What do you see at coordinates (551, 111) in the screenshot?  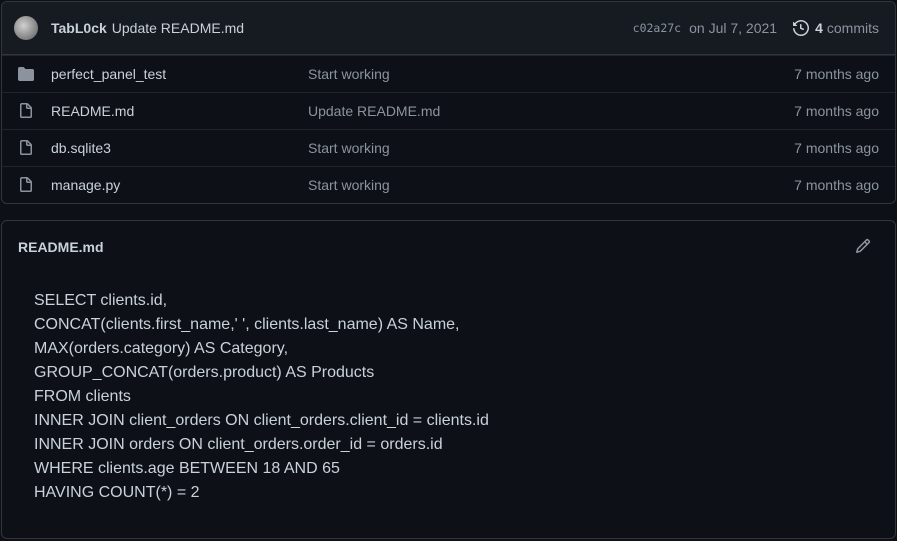 I see `file-commit-message: Update README.md` at bounding box center [551, 111].